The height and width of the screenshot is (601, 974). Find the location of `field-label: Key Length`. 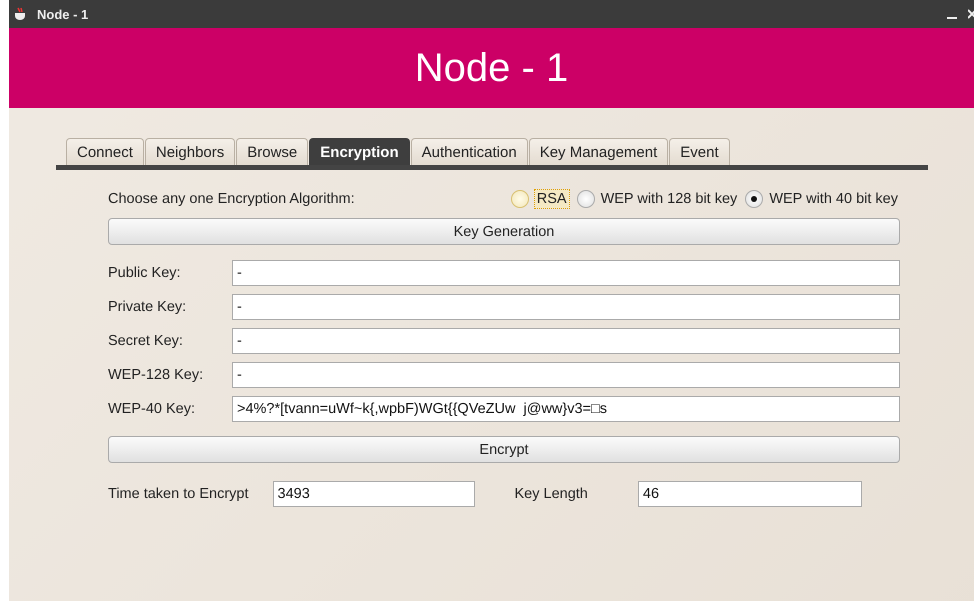

field-label: Key Length is located at coordinates (551, 494).